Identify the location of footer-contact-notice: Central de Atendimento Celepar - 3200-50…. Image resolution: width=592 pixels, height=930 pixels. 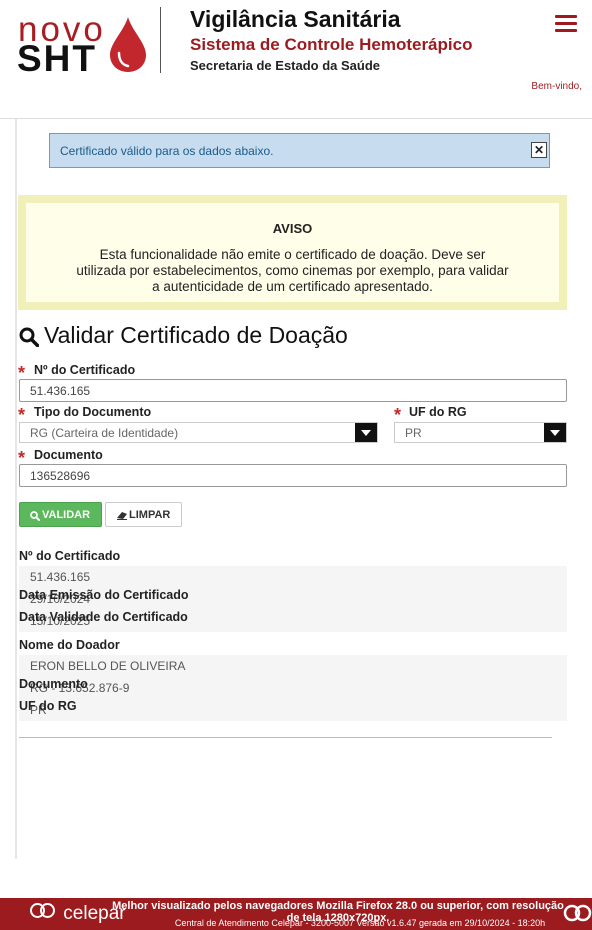
(360, 923).